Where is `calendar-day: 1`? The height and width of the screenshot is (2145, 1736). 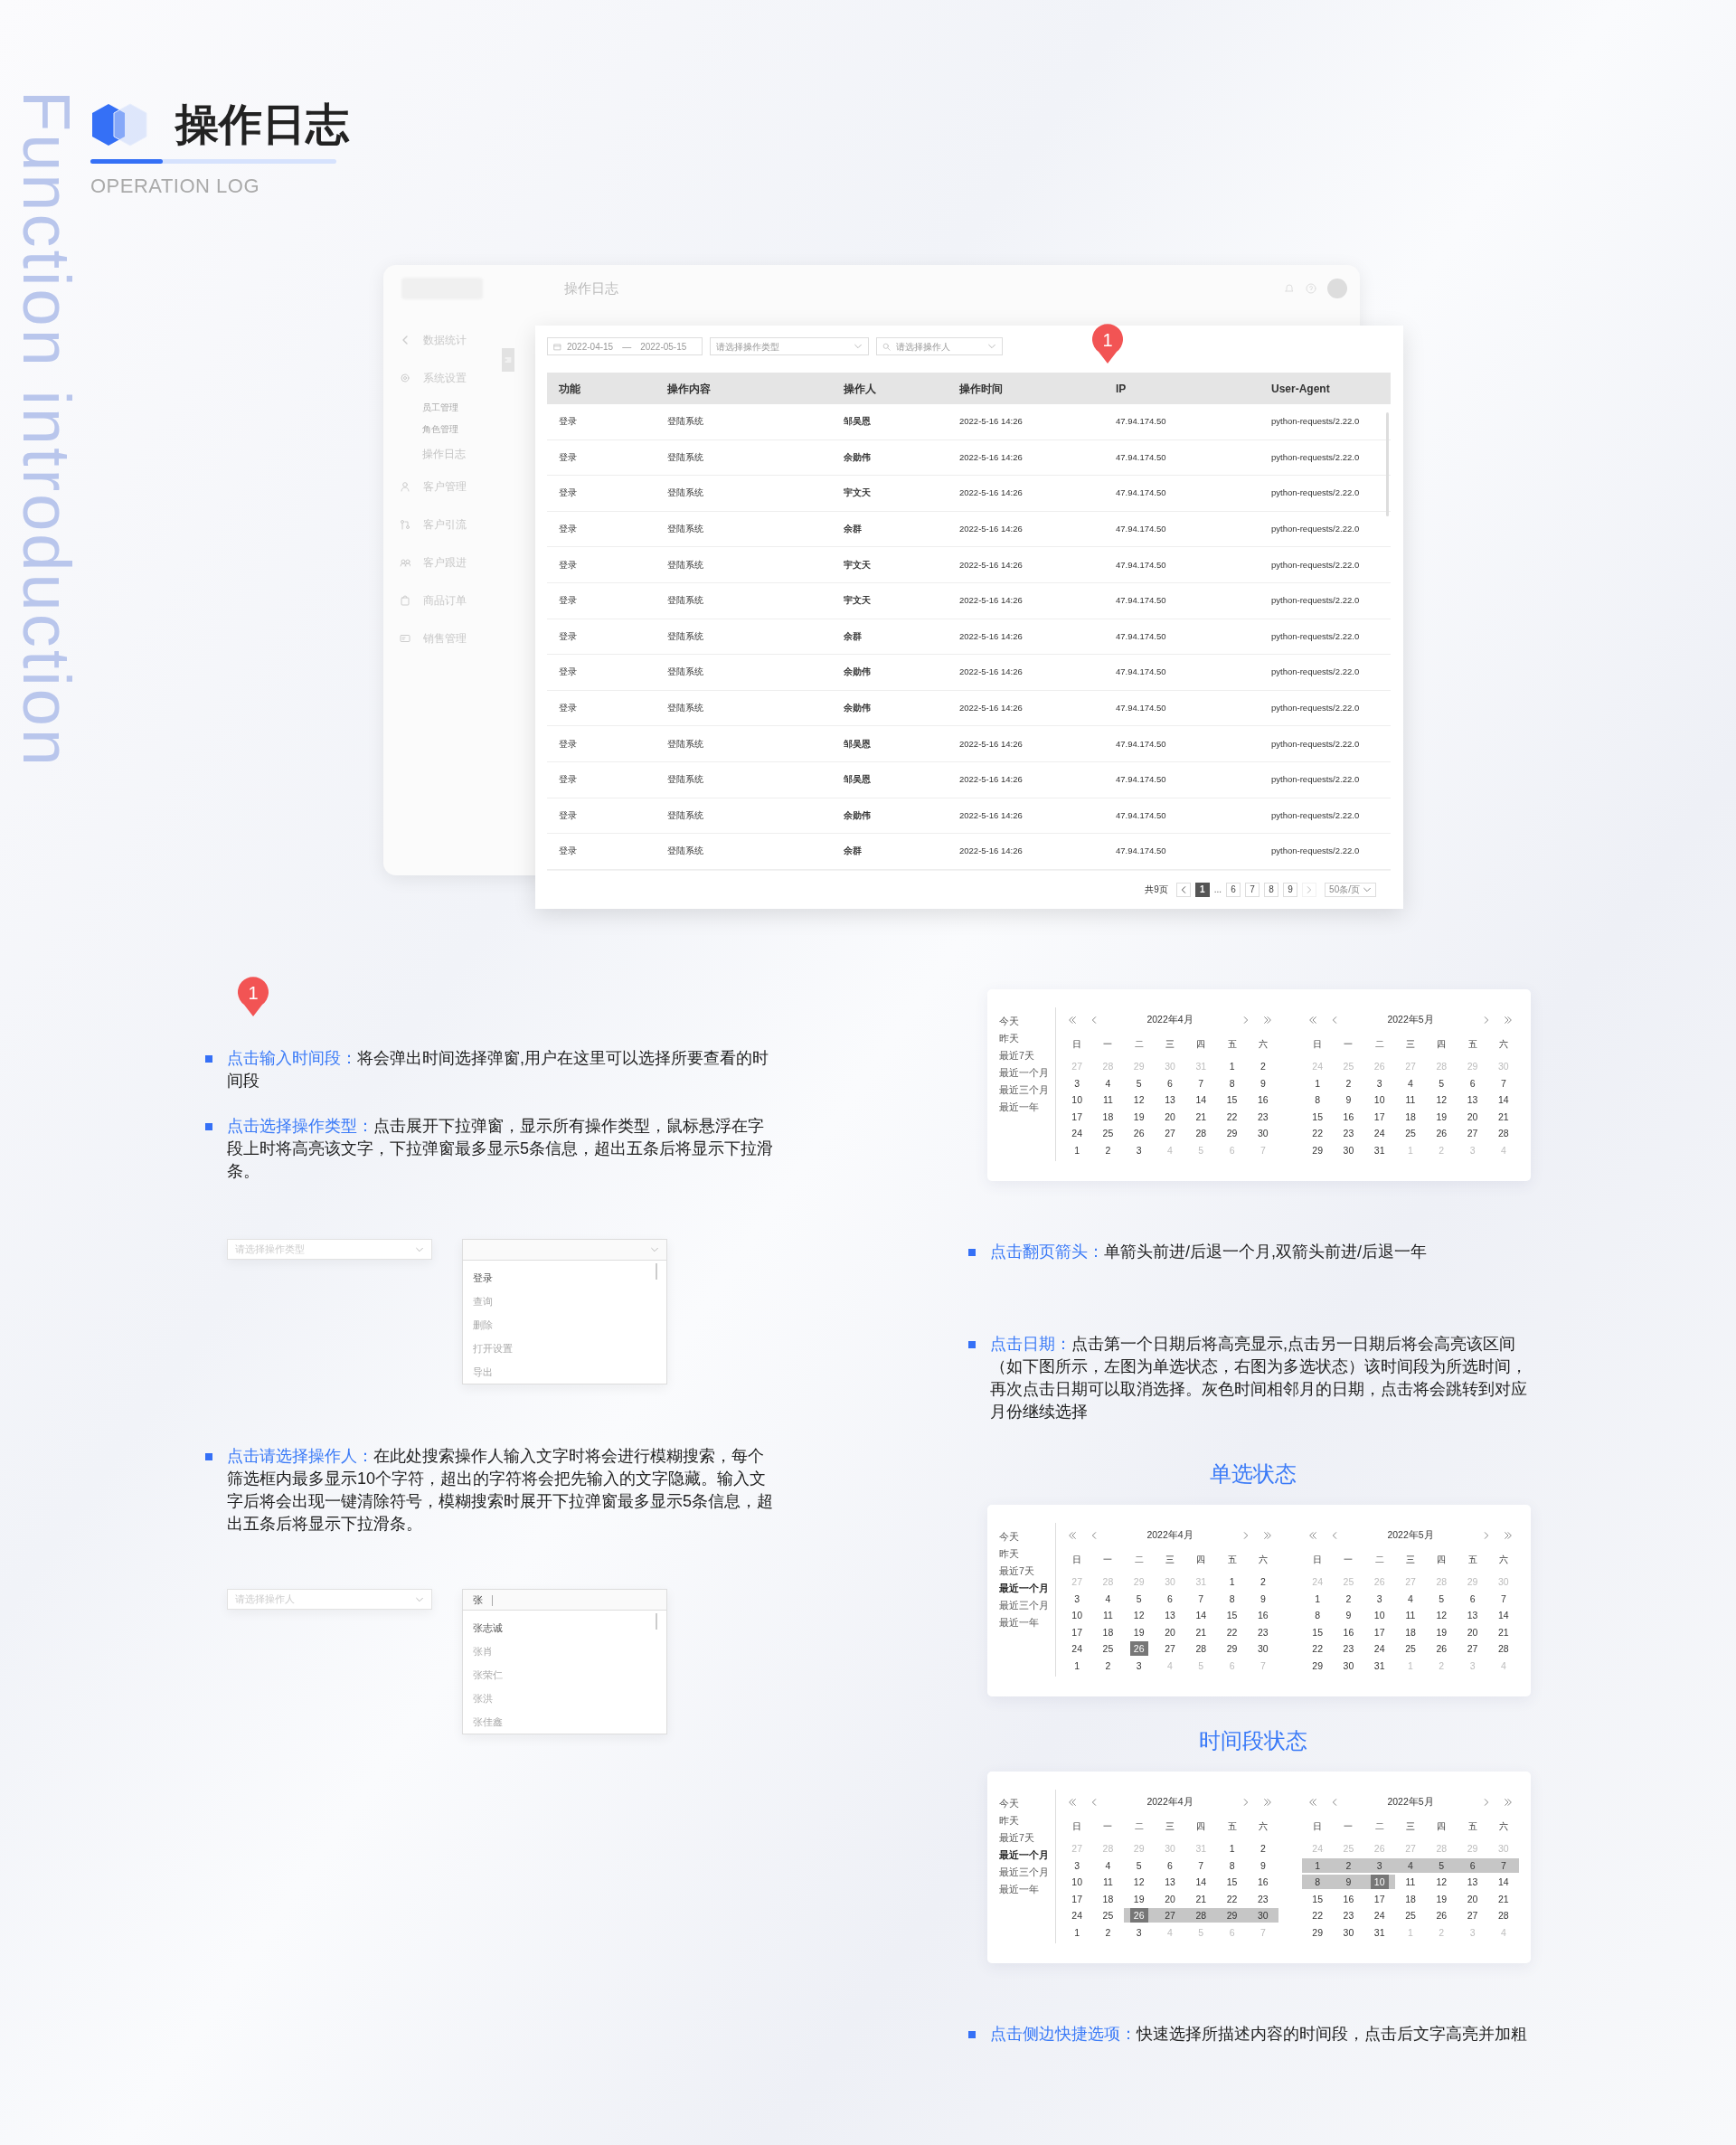 calendar-day: 1 is located at coordinates (1318, 1083).